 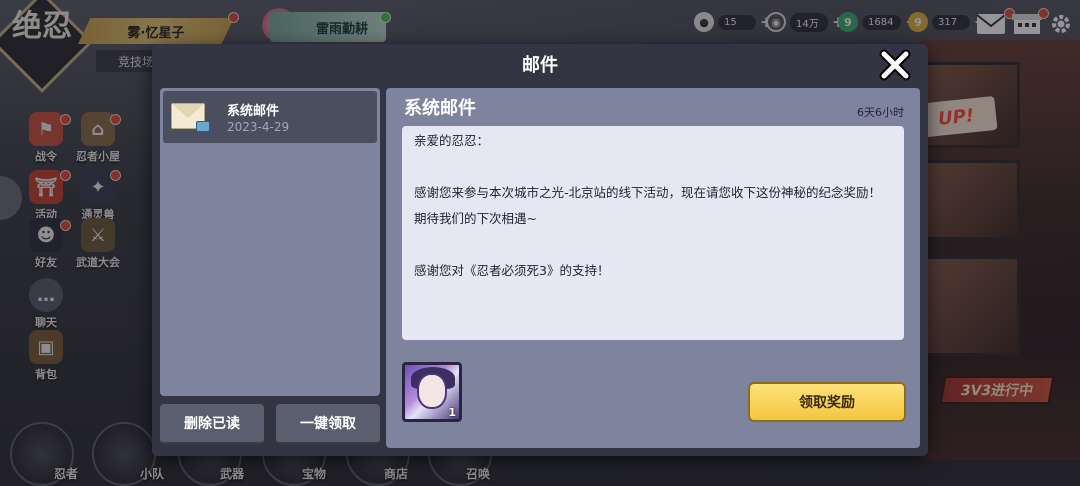 What do you see at coordinates (452, 412) in the screenshot?
I see `reward-count: 1` at bounding box center [452, 412].